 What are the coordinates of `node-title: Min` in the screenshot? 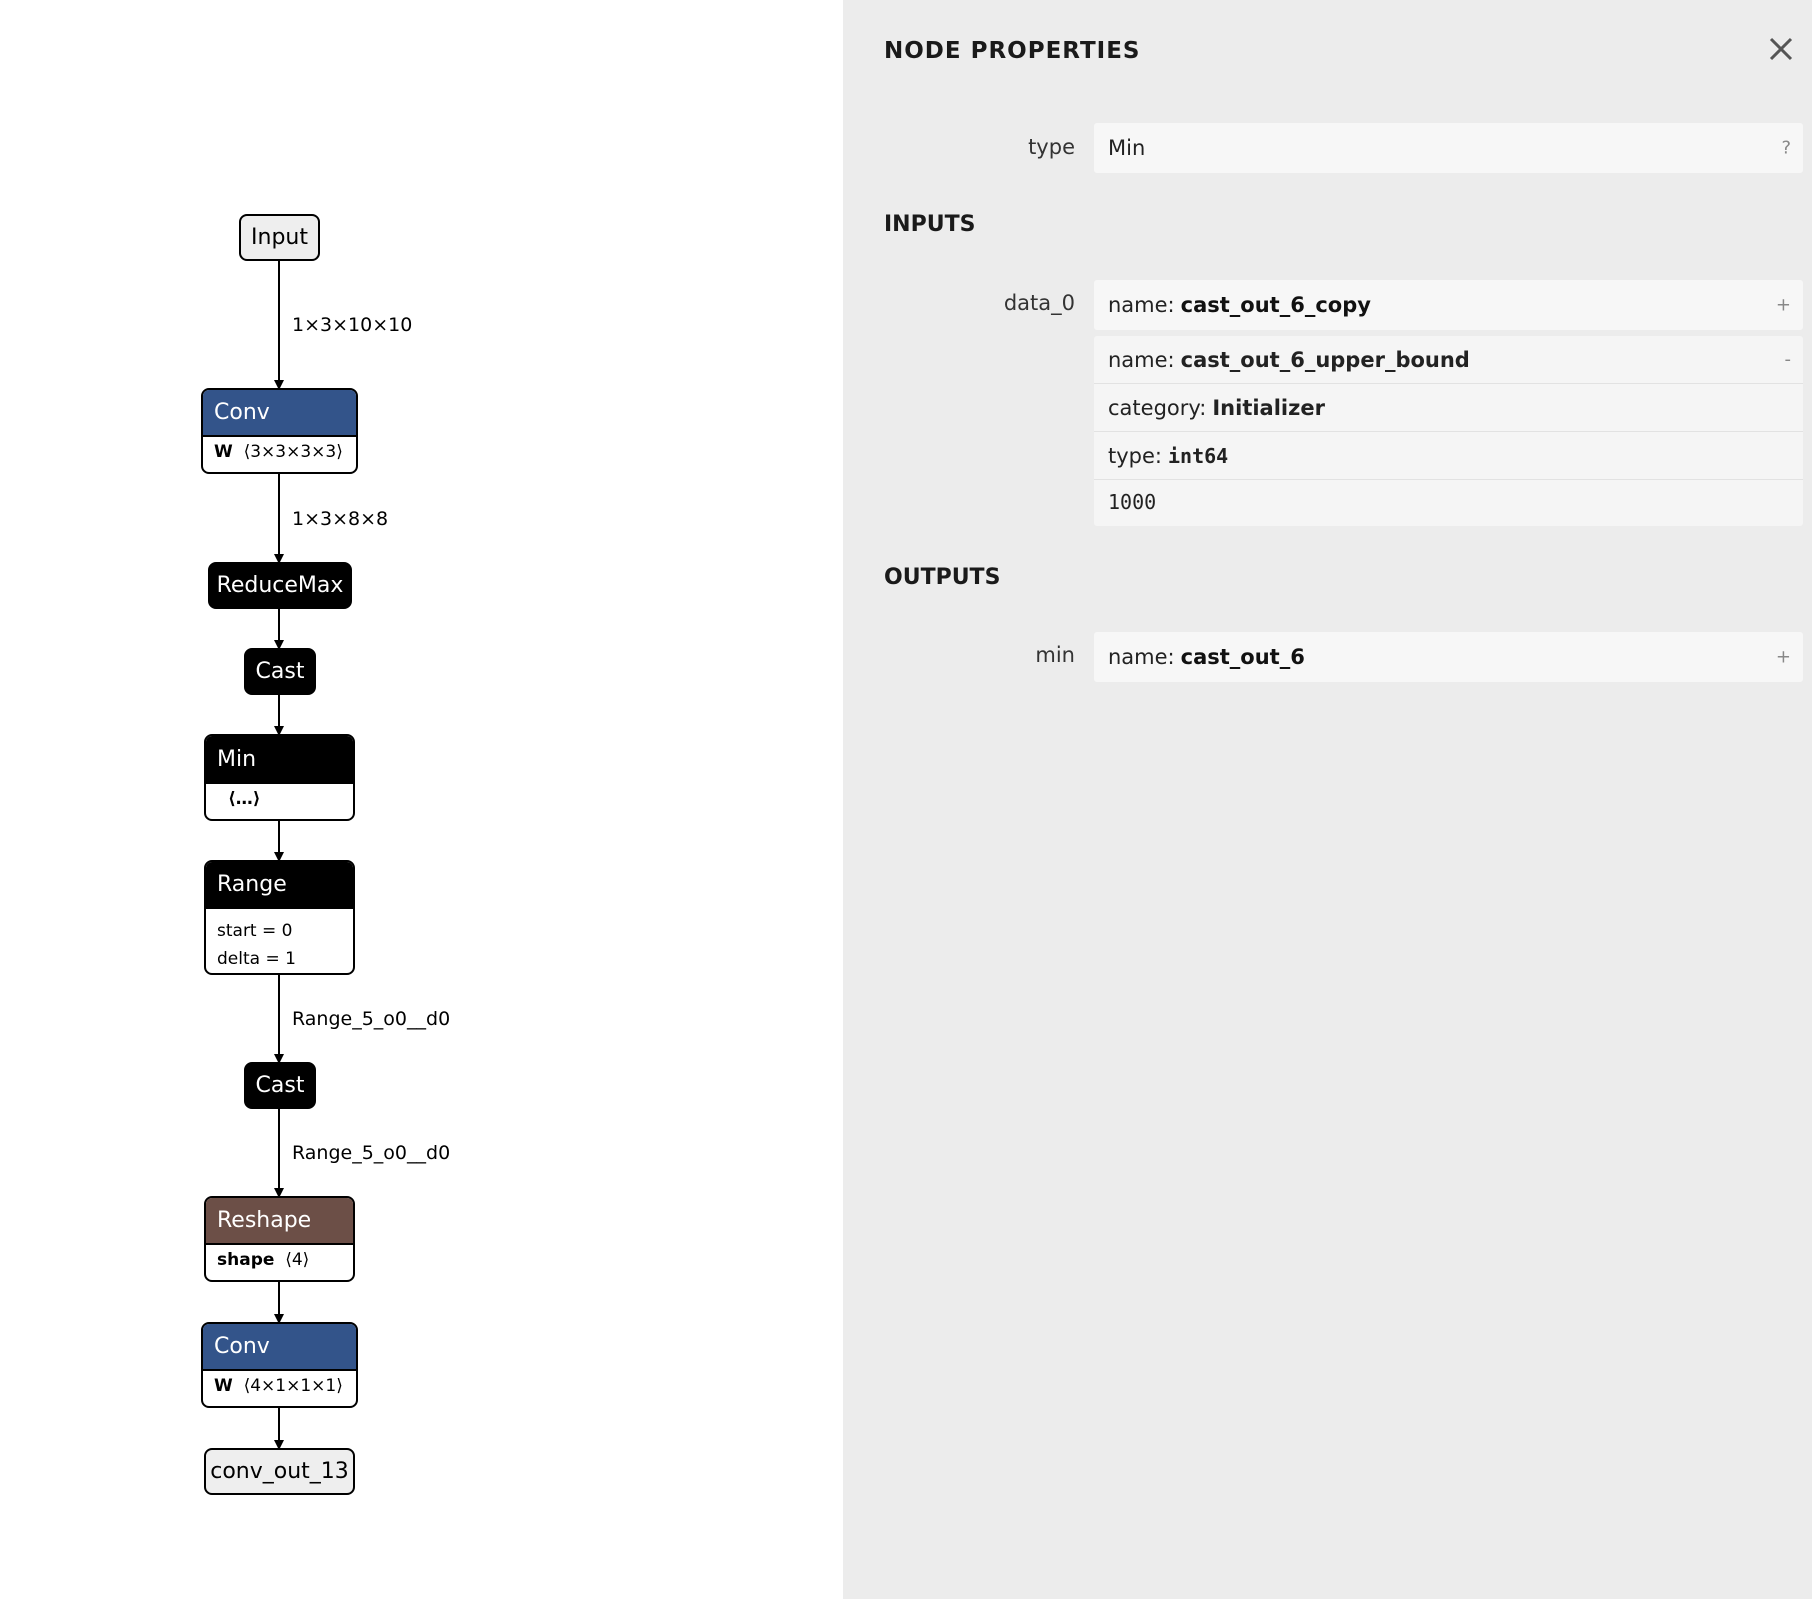 It's located at (237, 759).